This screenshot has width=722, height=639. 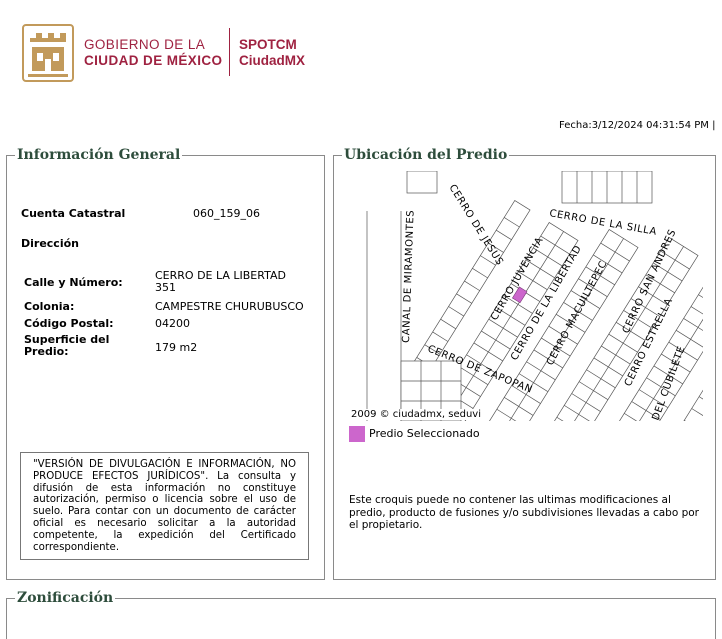 What do you see at coordinates (229, 306) in the screenshot?
I see `colonia-value: CAMPESTRE CHURUBUSCO` at bounding box center [229, 306].